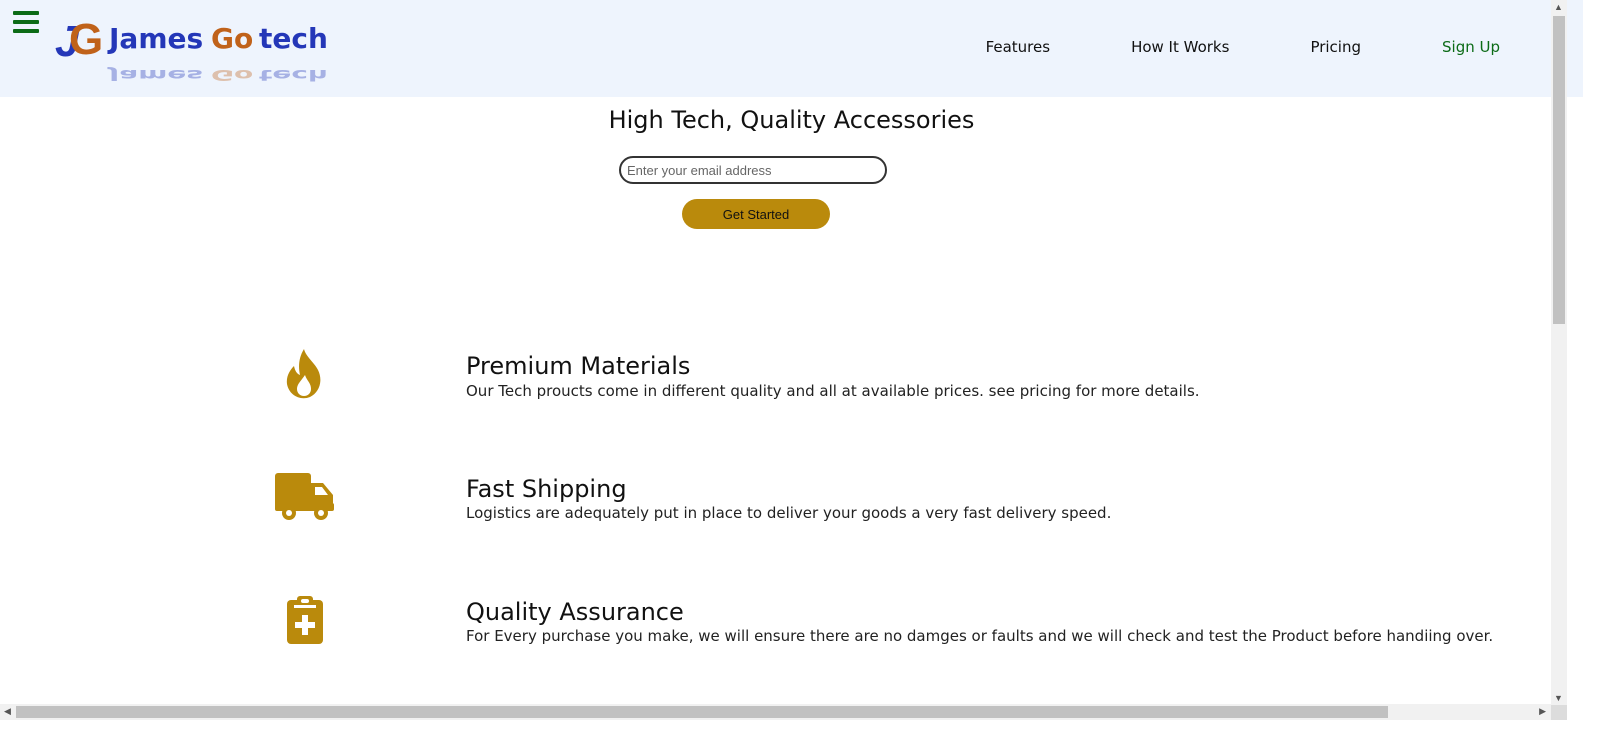 The width and height of the screenshot is (1599, 733). Describe the element at coordinates (1558, 698) in the screenshot. I see `scroll-down-icon: ▼` at that location.